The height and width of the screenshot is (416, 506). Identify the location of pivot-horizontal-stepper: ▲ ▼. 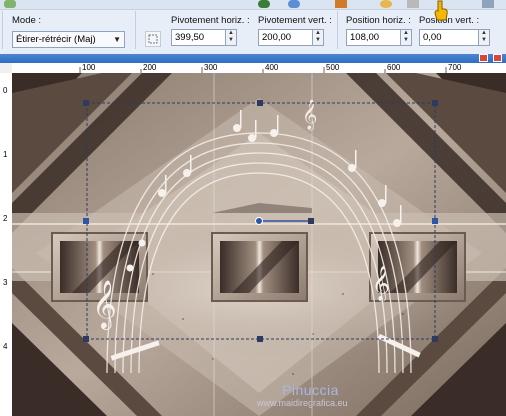
(231, 37).